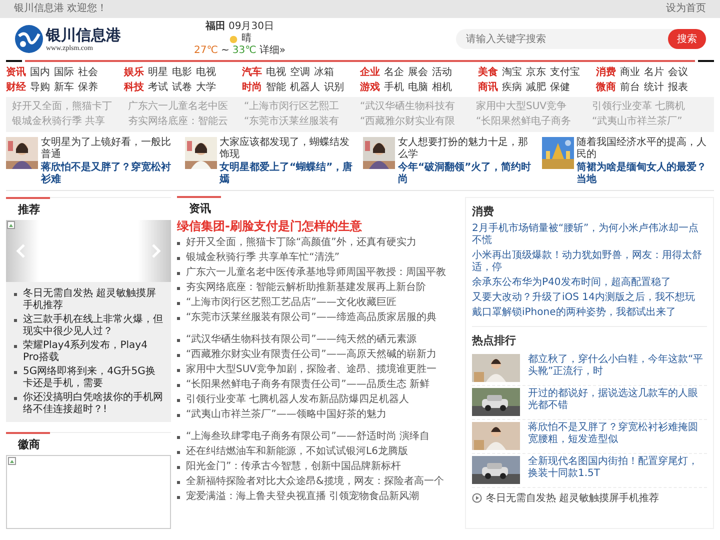 This screenshot has height=540, width=720. What do you see at coordinates (488, 87) in the screenshot?
I see `nav-category: 商讯` at bounding box center [488, 87].